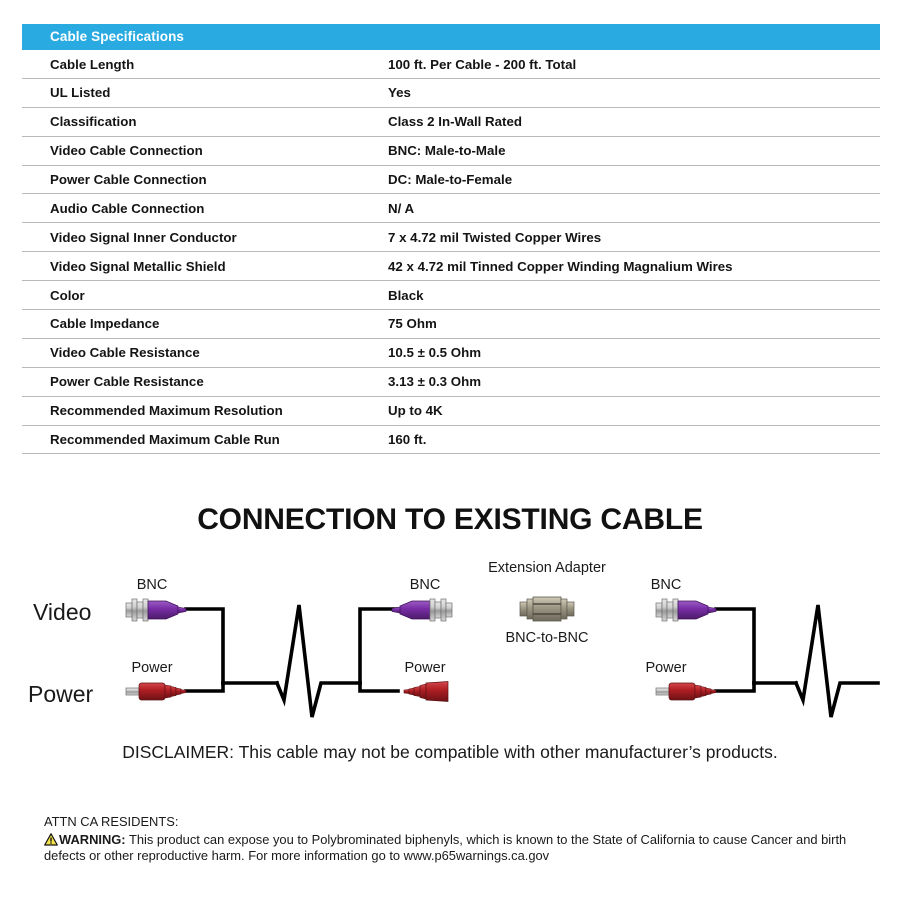 Image resolution: width=900 pixels, height=900 pixels. I want to click on spec-value: 3.13 ± 0.3 Ohm, so click(435, 382).